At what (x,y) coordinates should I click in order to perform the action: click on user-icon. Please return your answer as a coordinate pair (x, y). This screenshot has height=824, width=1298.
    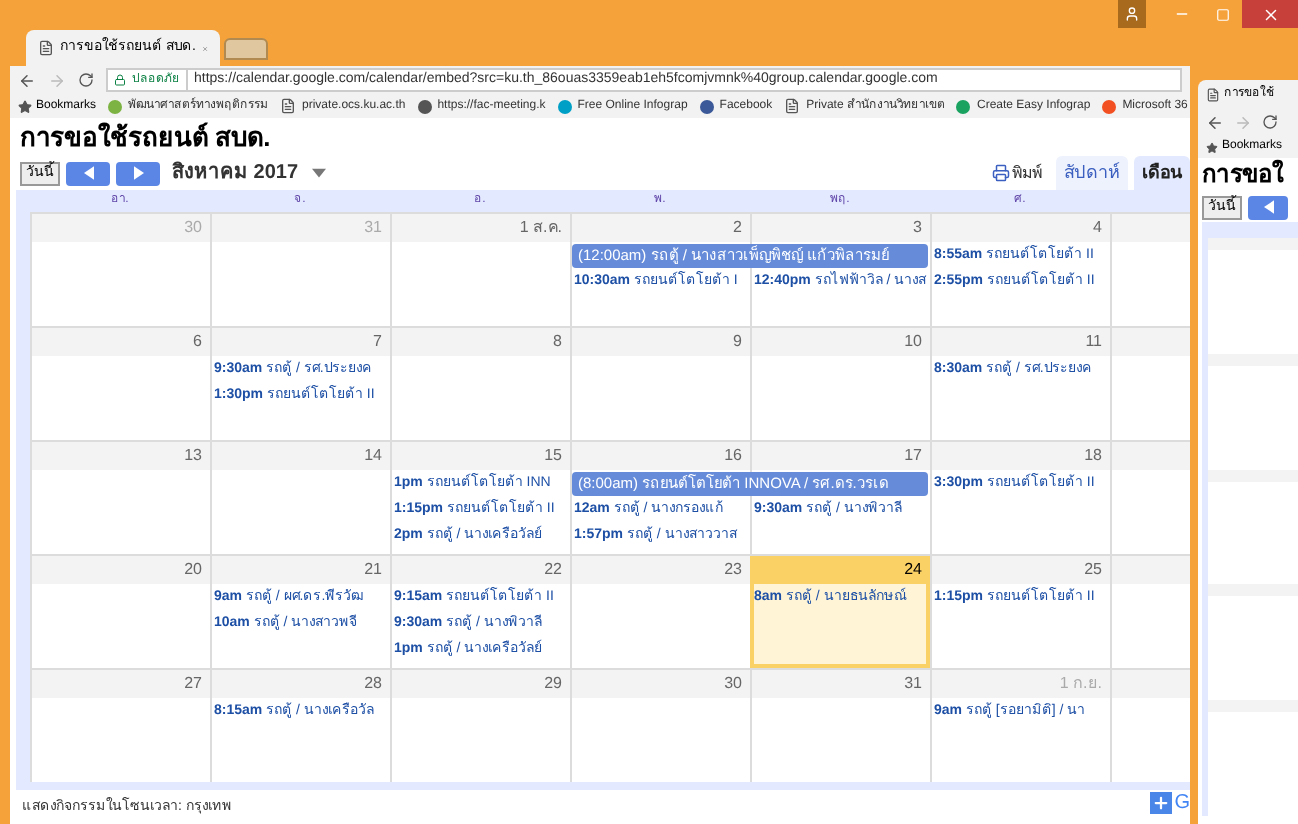
    Looking at the image, I should click on (1132, 14).